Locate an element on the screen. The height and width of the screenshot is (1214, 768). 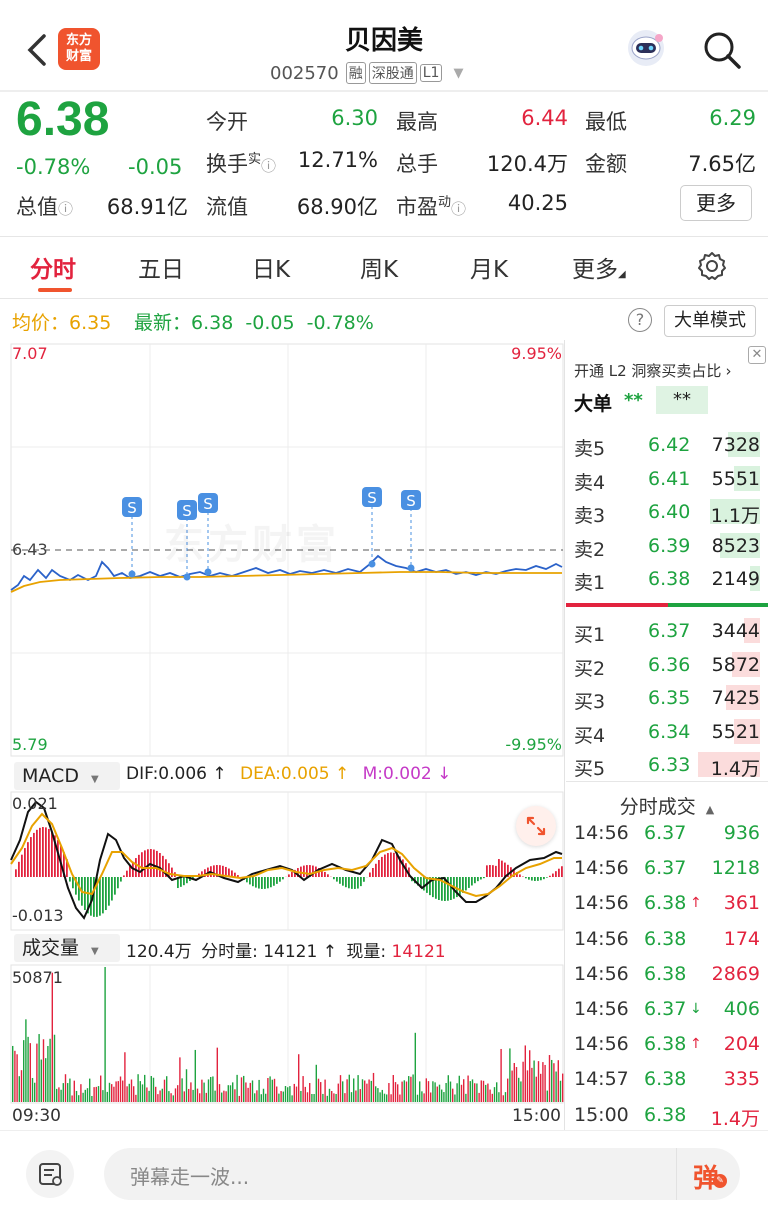
more-button: 更多 is located at coordinates (716, 203).